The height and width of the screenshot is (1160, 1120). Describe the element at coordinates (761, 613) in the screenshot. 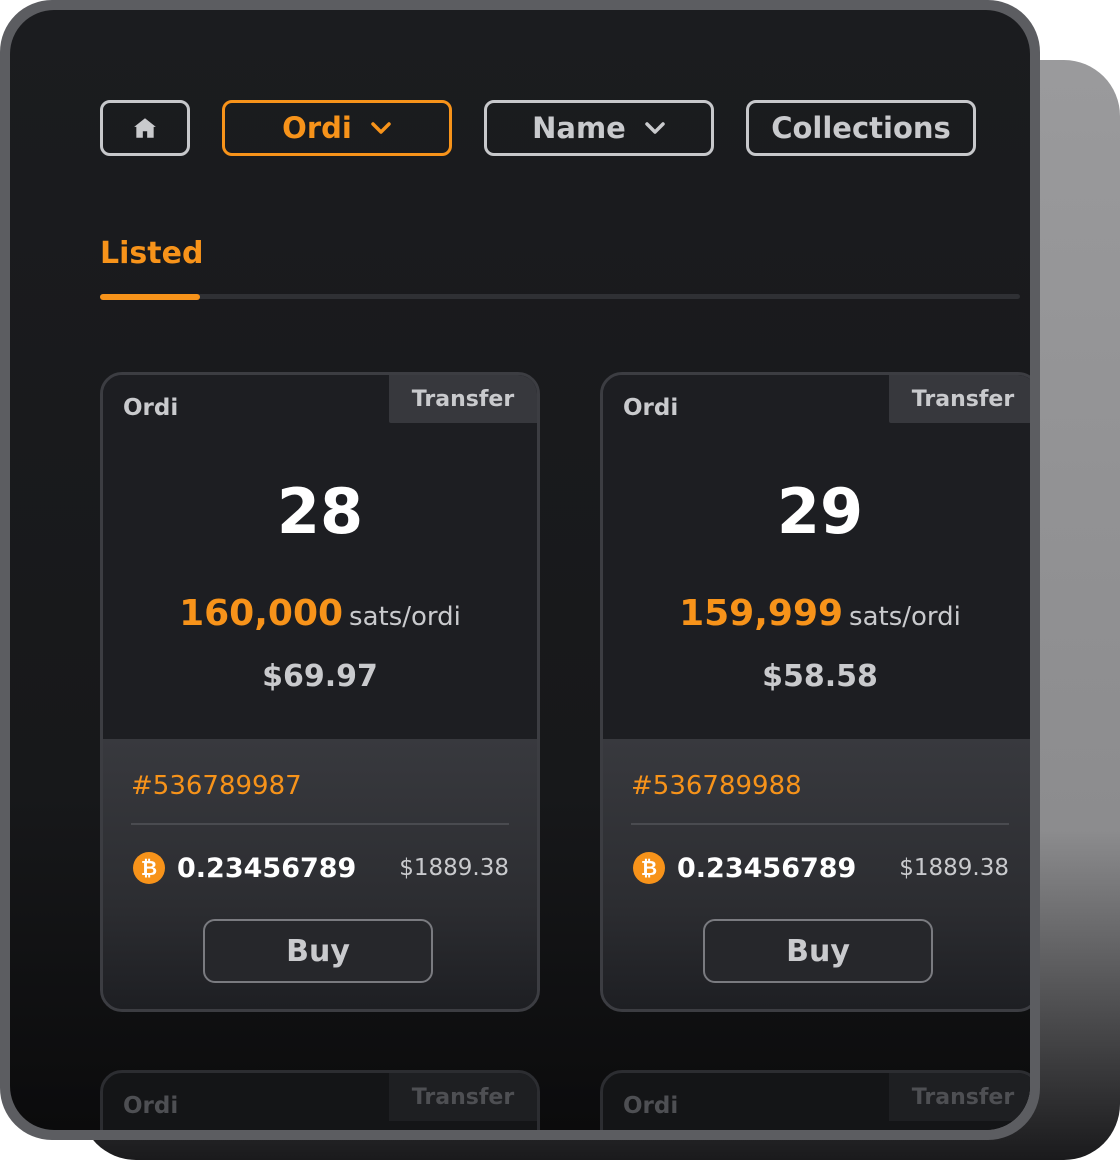

I see `unit-price-value: 159,999` at that location.